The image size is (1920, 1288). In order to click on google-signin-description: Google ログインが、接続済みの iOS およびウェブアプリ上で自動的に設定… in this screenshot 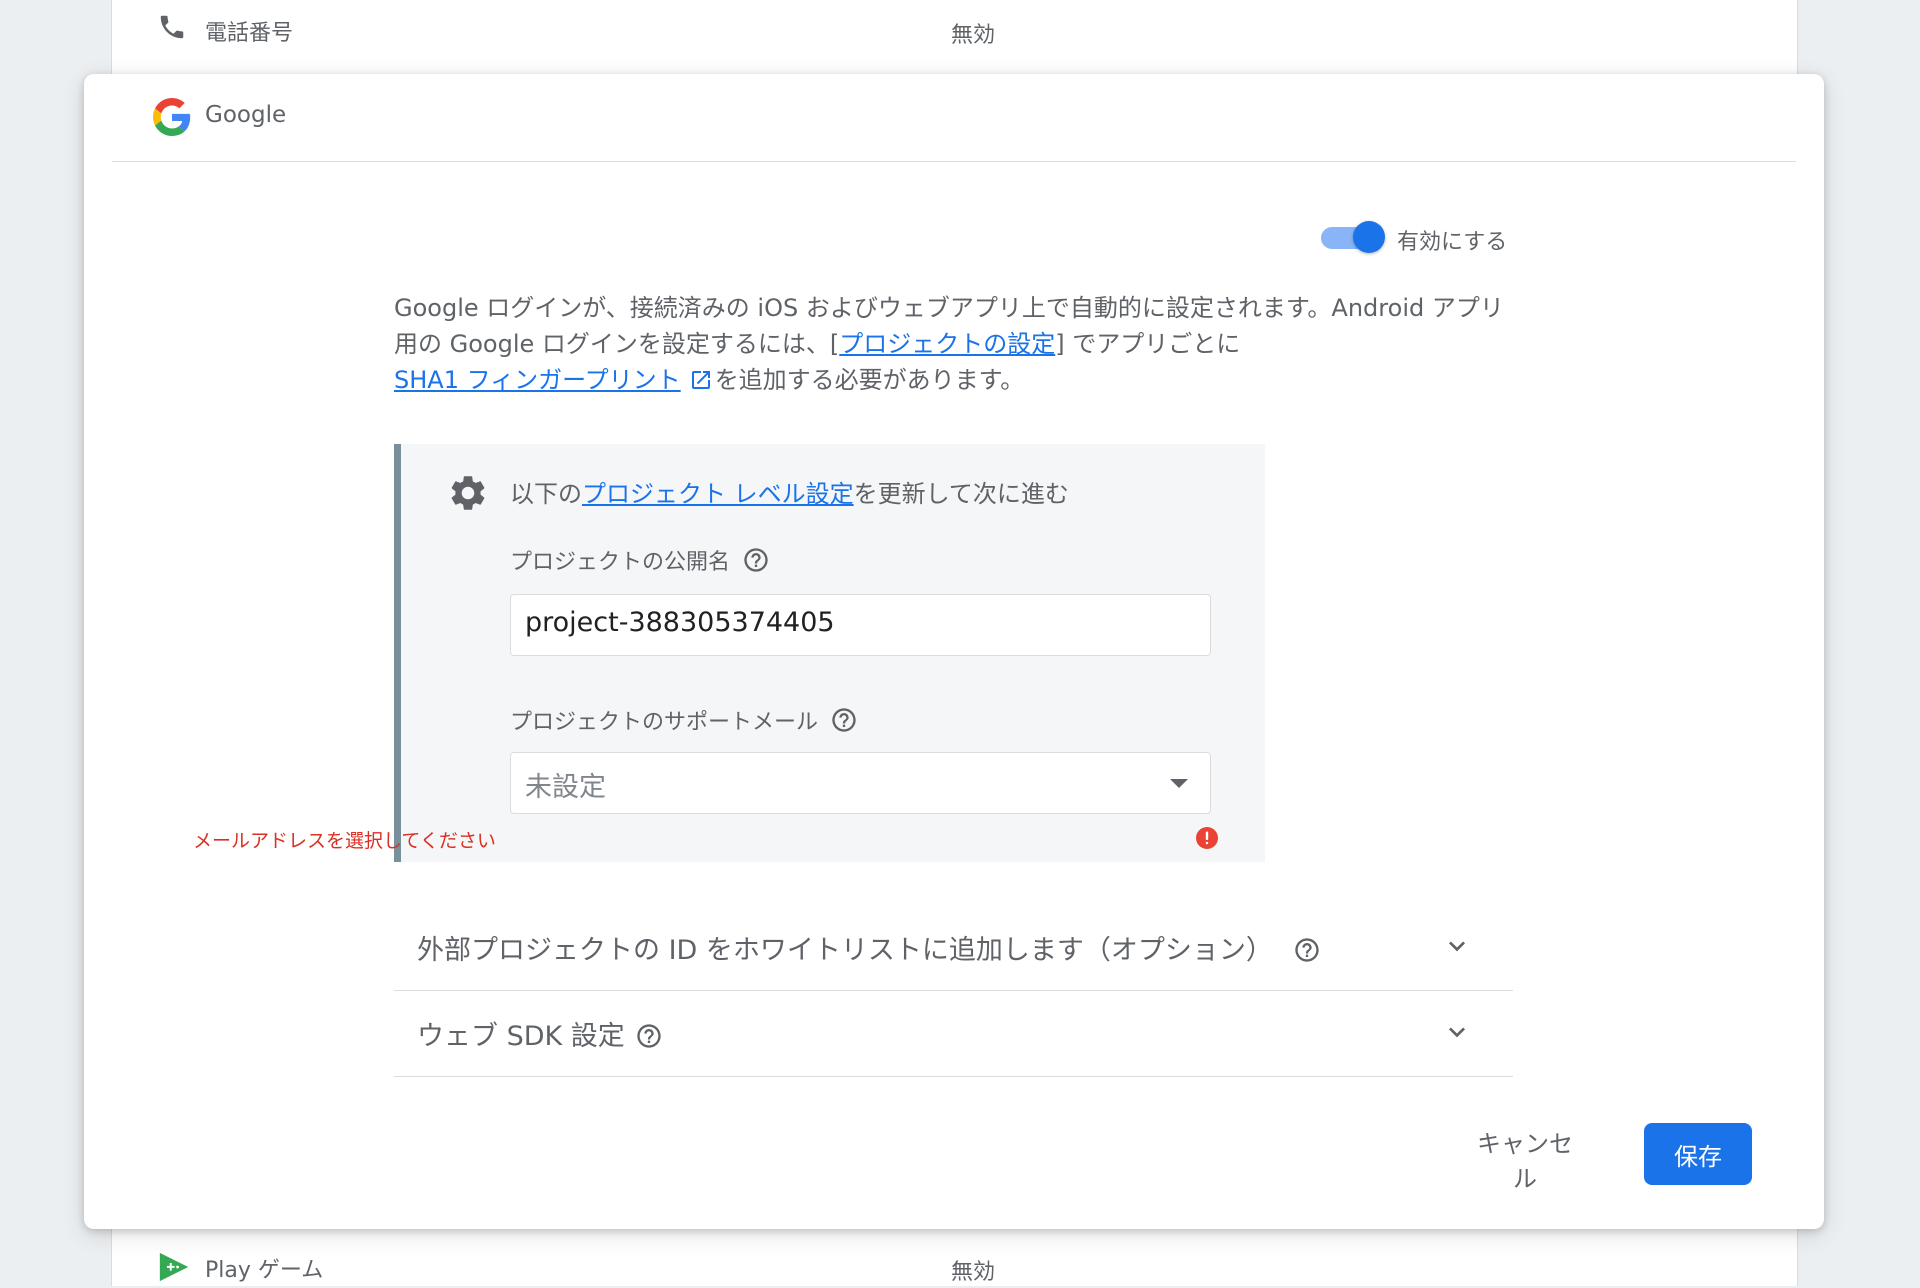, I will do `click(949, 346)`.